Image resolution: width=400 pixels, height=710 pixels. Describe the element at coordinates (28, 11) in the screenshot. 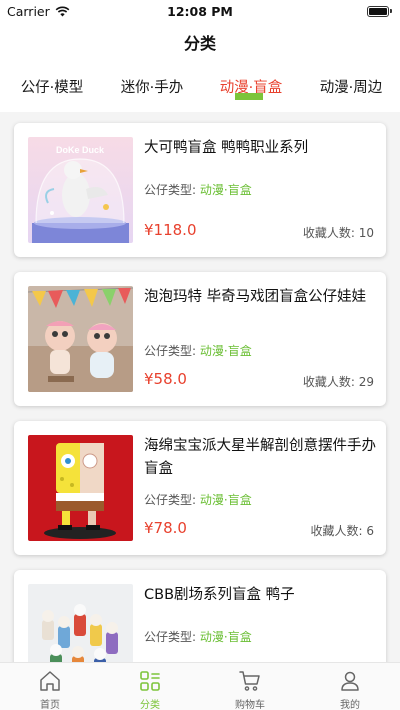

I see `carrier-label: Carrier` at that location.